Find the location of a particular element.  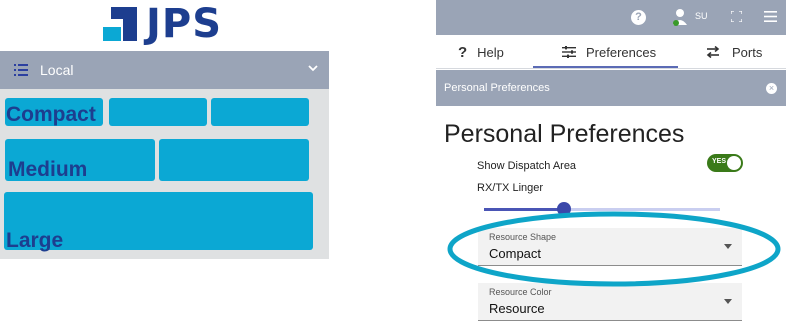

tab-ports: Ports is located at coordinates (734, 52).